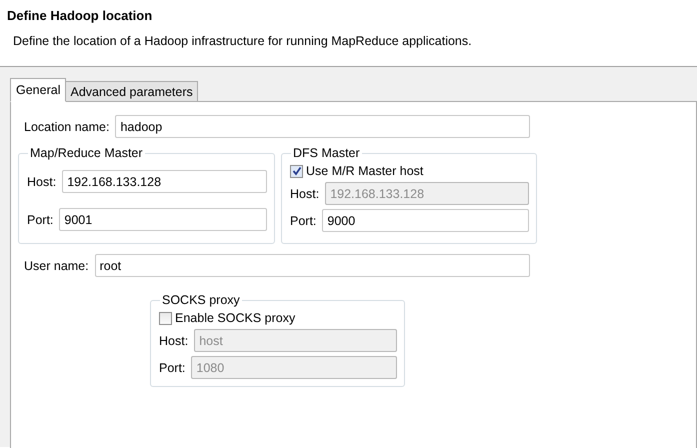 This screenshot has height=448, width=697. Describe the element at coordinates (80, 15) in the screenshot. I see `page-title: Define Hadoop location` at that location.